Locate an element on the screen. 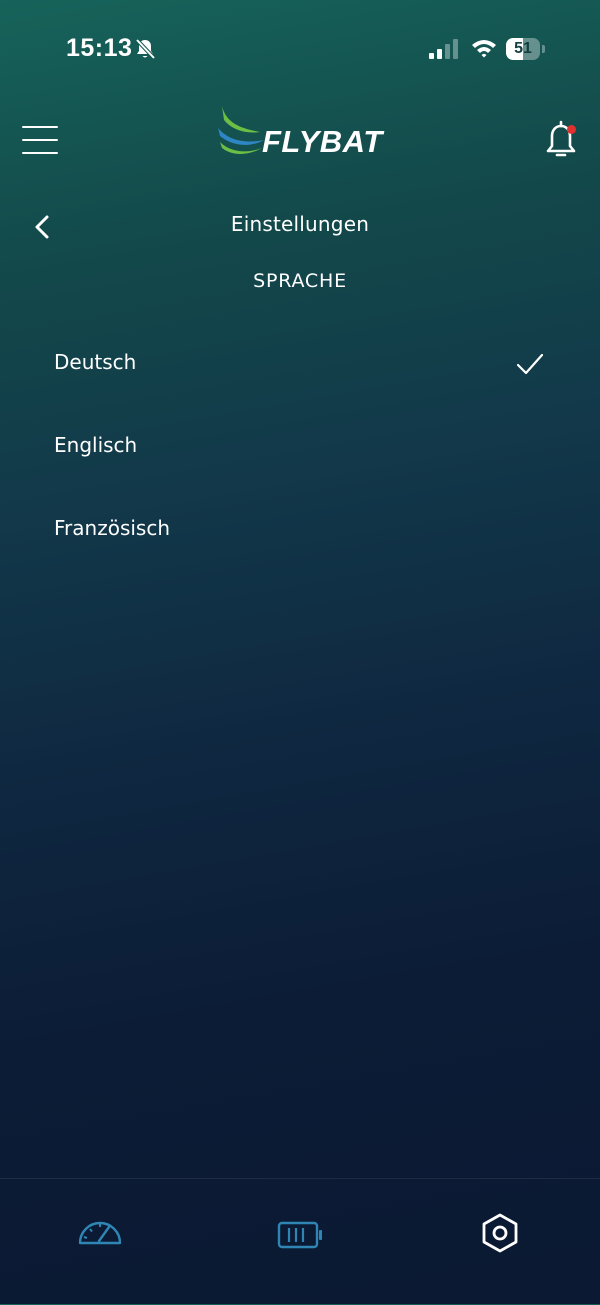 This screenshot has height=1305, width=600. battery-cap is located at coordinates (543, 49).